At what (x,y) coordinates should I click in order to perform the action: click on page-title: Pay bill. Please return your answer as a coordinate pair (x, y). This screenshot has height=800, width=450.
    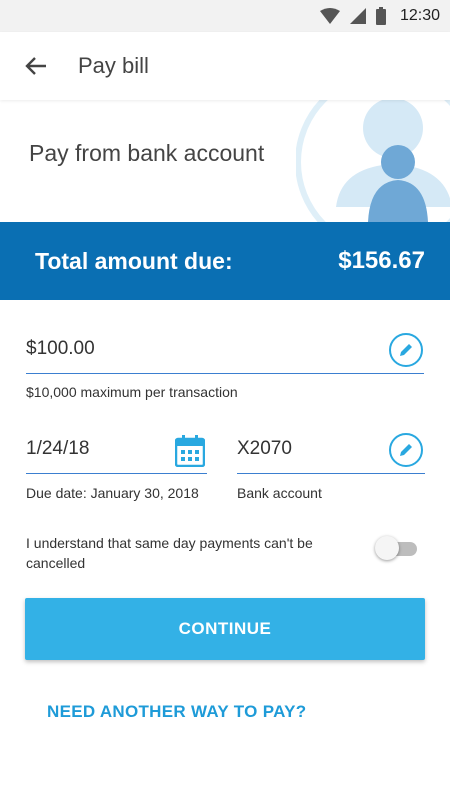
    Looking at the image, I should click on (113, 65).